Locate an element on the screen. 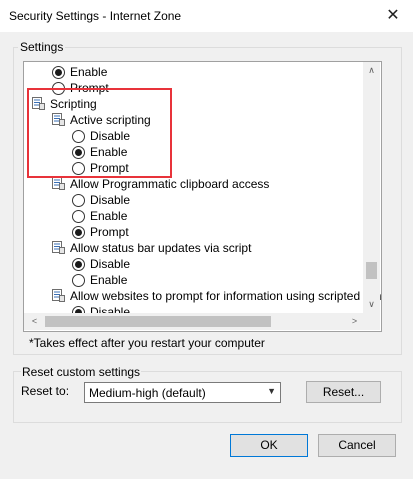 The height and width of the screenshot is (479, 413). scrollbar-corner is located at coordinates (371, 321).